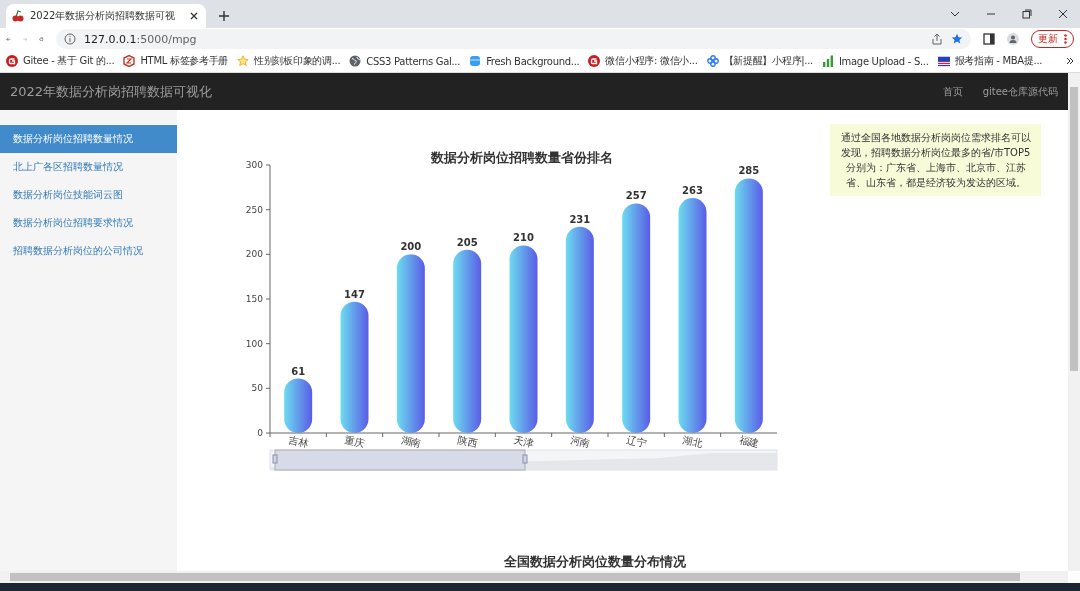 This screenshot has height=591, width=1080. I want to click on data-label: 263, so click(692, 191).